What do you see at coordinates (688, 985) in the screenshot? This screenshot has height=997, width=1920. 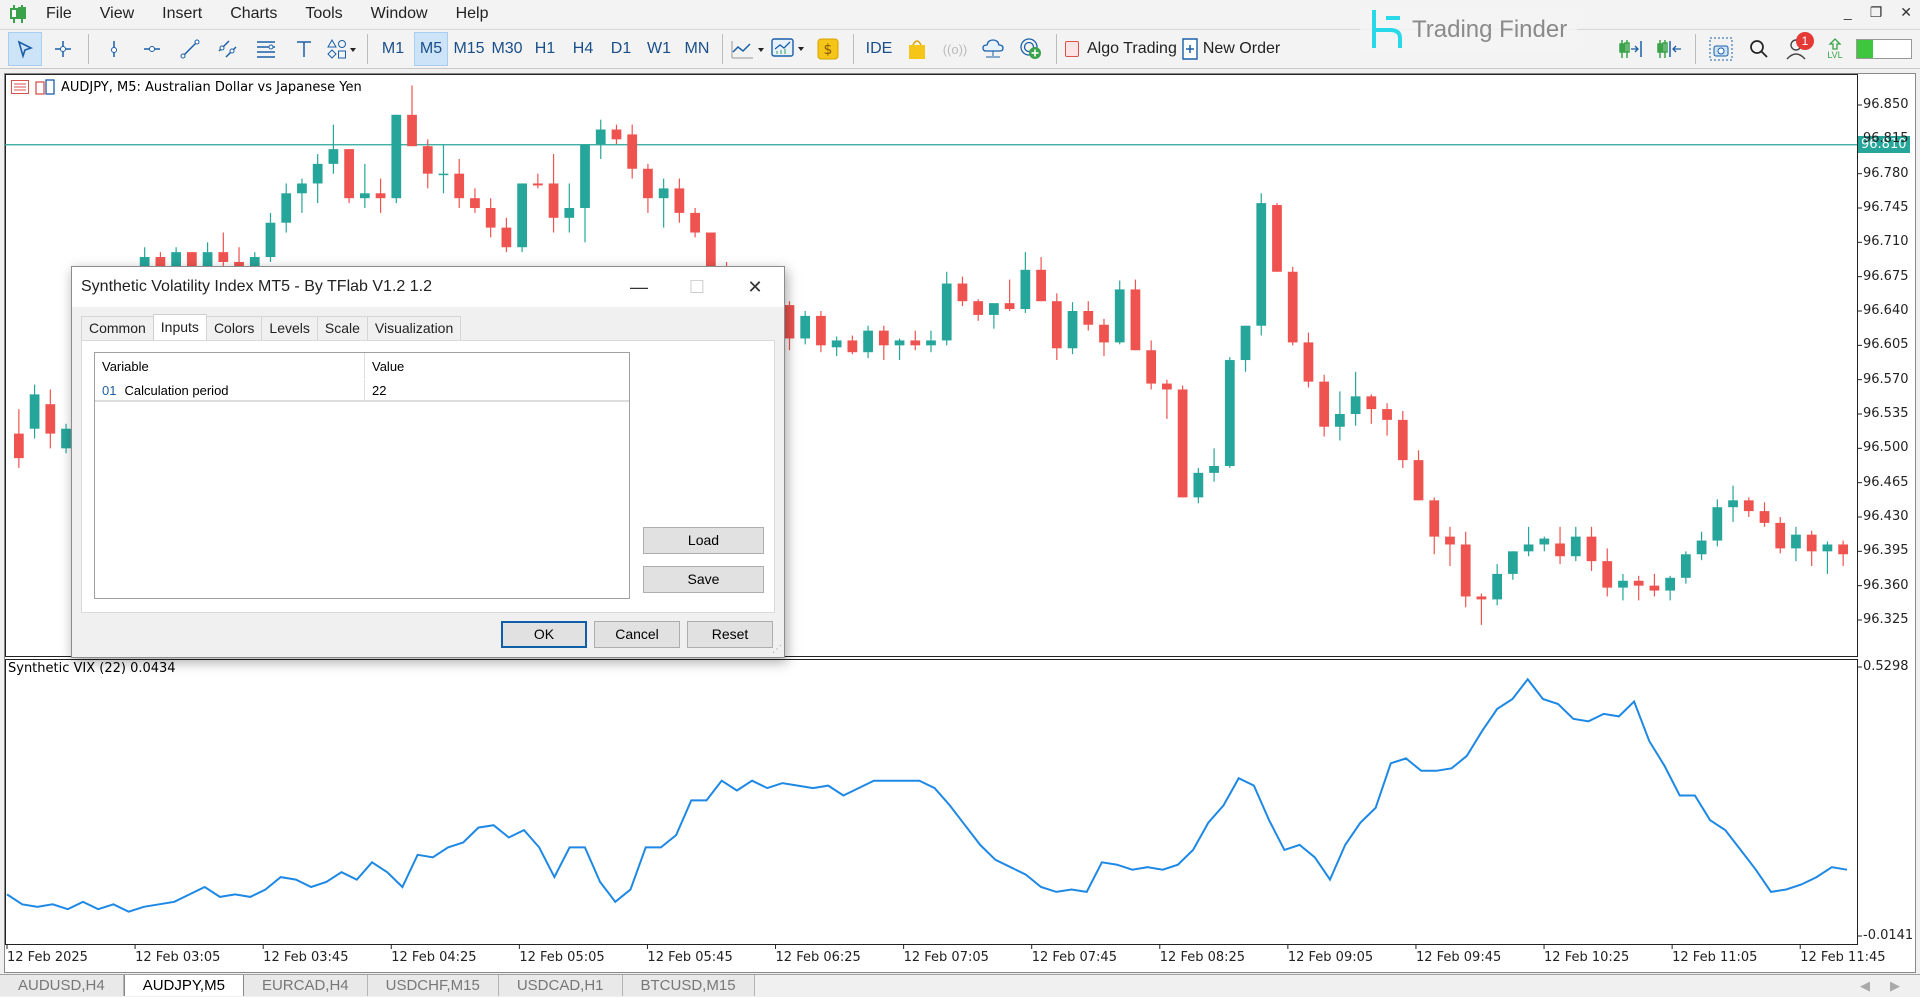 I see `symbol-tab-btcusd-m15: BTCUSD,M15` at bounding box center [688, 985].